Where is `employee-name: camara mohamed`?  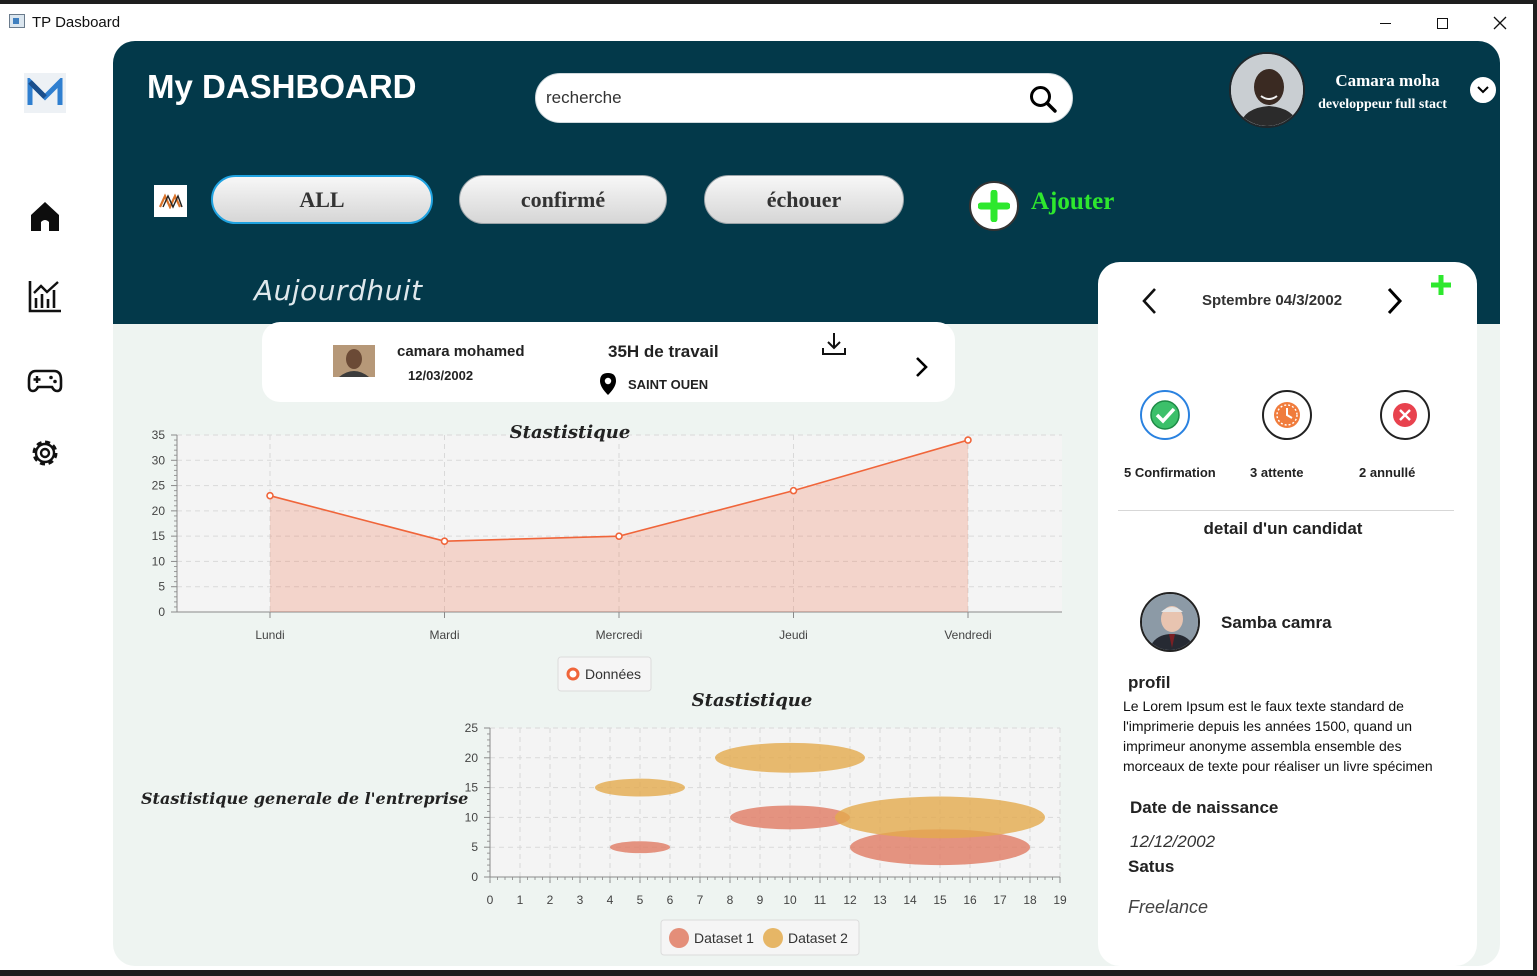 employee-name: camara mohamed is located at coordinates (461, 351).